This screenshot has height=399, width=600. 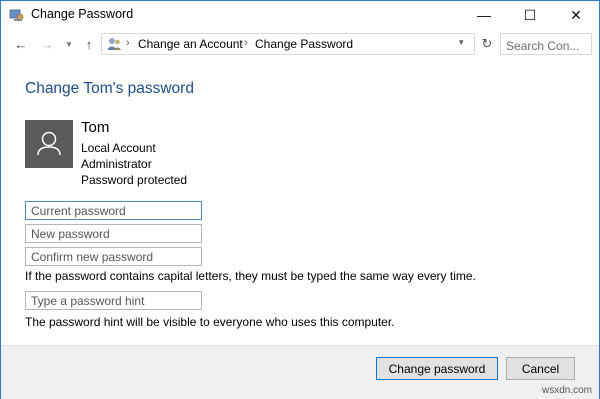 I want to click on close-button: ✕, so click(x=576, y=15).